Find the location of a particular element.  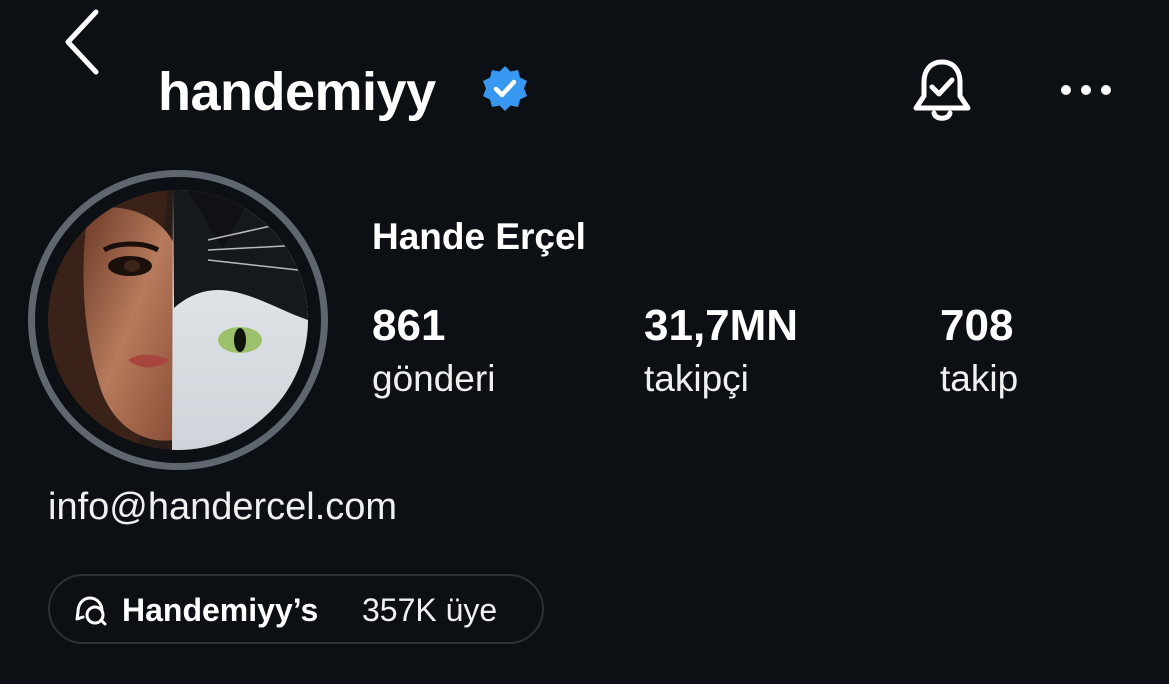

stat-posts: 861 gönderi is located at coordinates (433, 351).